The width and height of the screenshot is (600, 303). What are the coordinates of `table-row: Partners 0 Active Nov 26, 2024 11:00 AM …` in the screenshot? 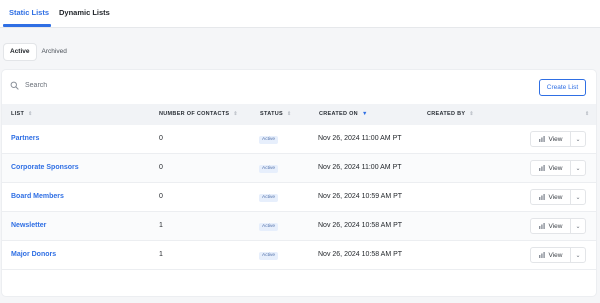 It's located at (299, 139).